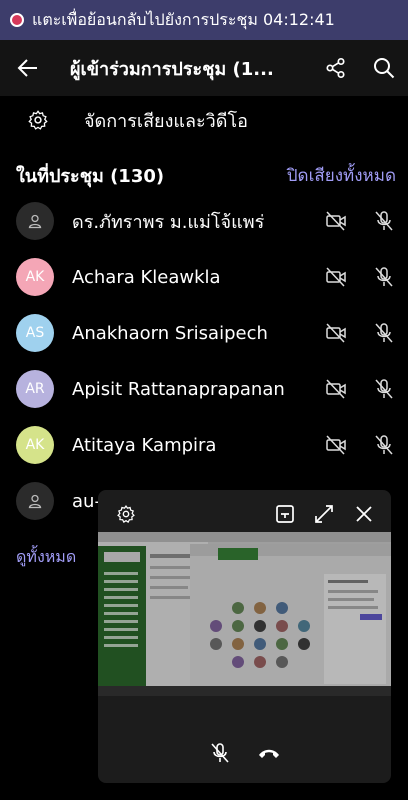 This screenshot has width=408, height=800. What do you see at coordinates (168, 222) in the screenshot?
I see `participant-name: ดร.ภัทราพร ม.แม่โจ้แพร่` at bounding box center [168, 222].